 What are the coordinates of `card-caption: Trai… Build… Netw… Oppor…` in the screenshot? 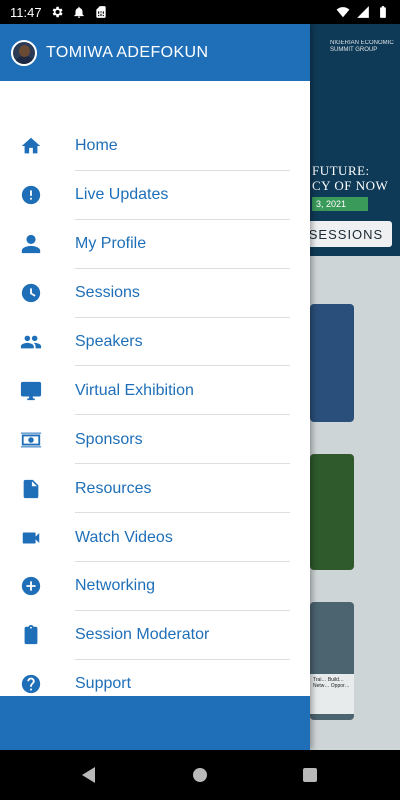 It's located at (332, 694).